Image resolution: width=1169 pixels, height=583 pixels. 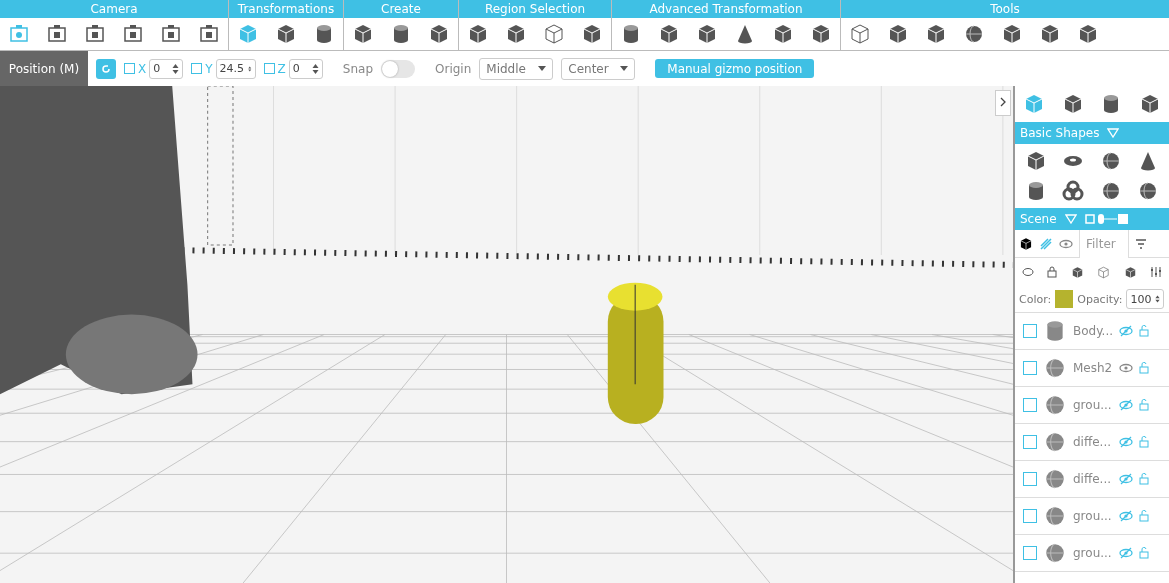 I want to click on number-field: 24.5, so click(x=235, y=68).